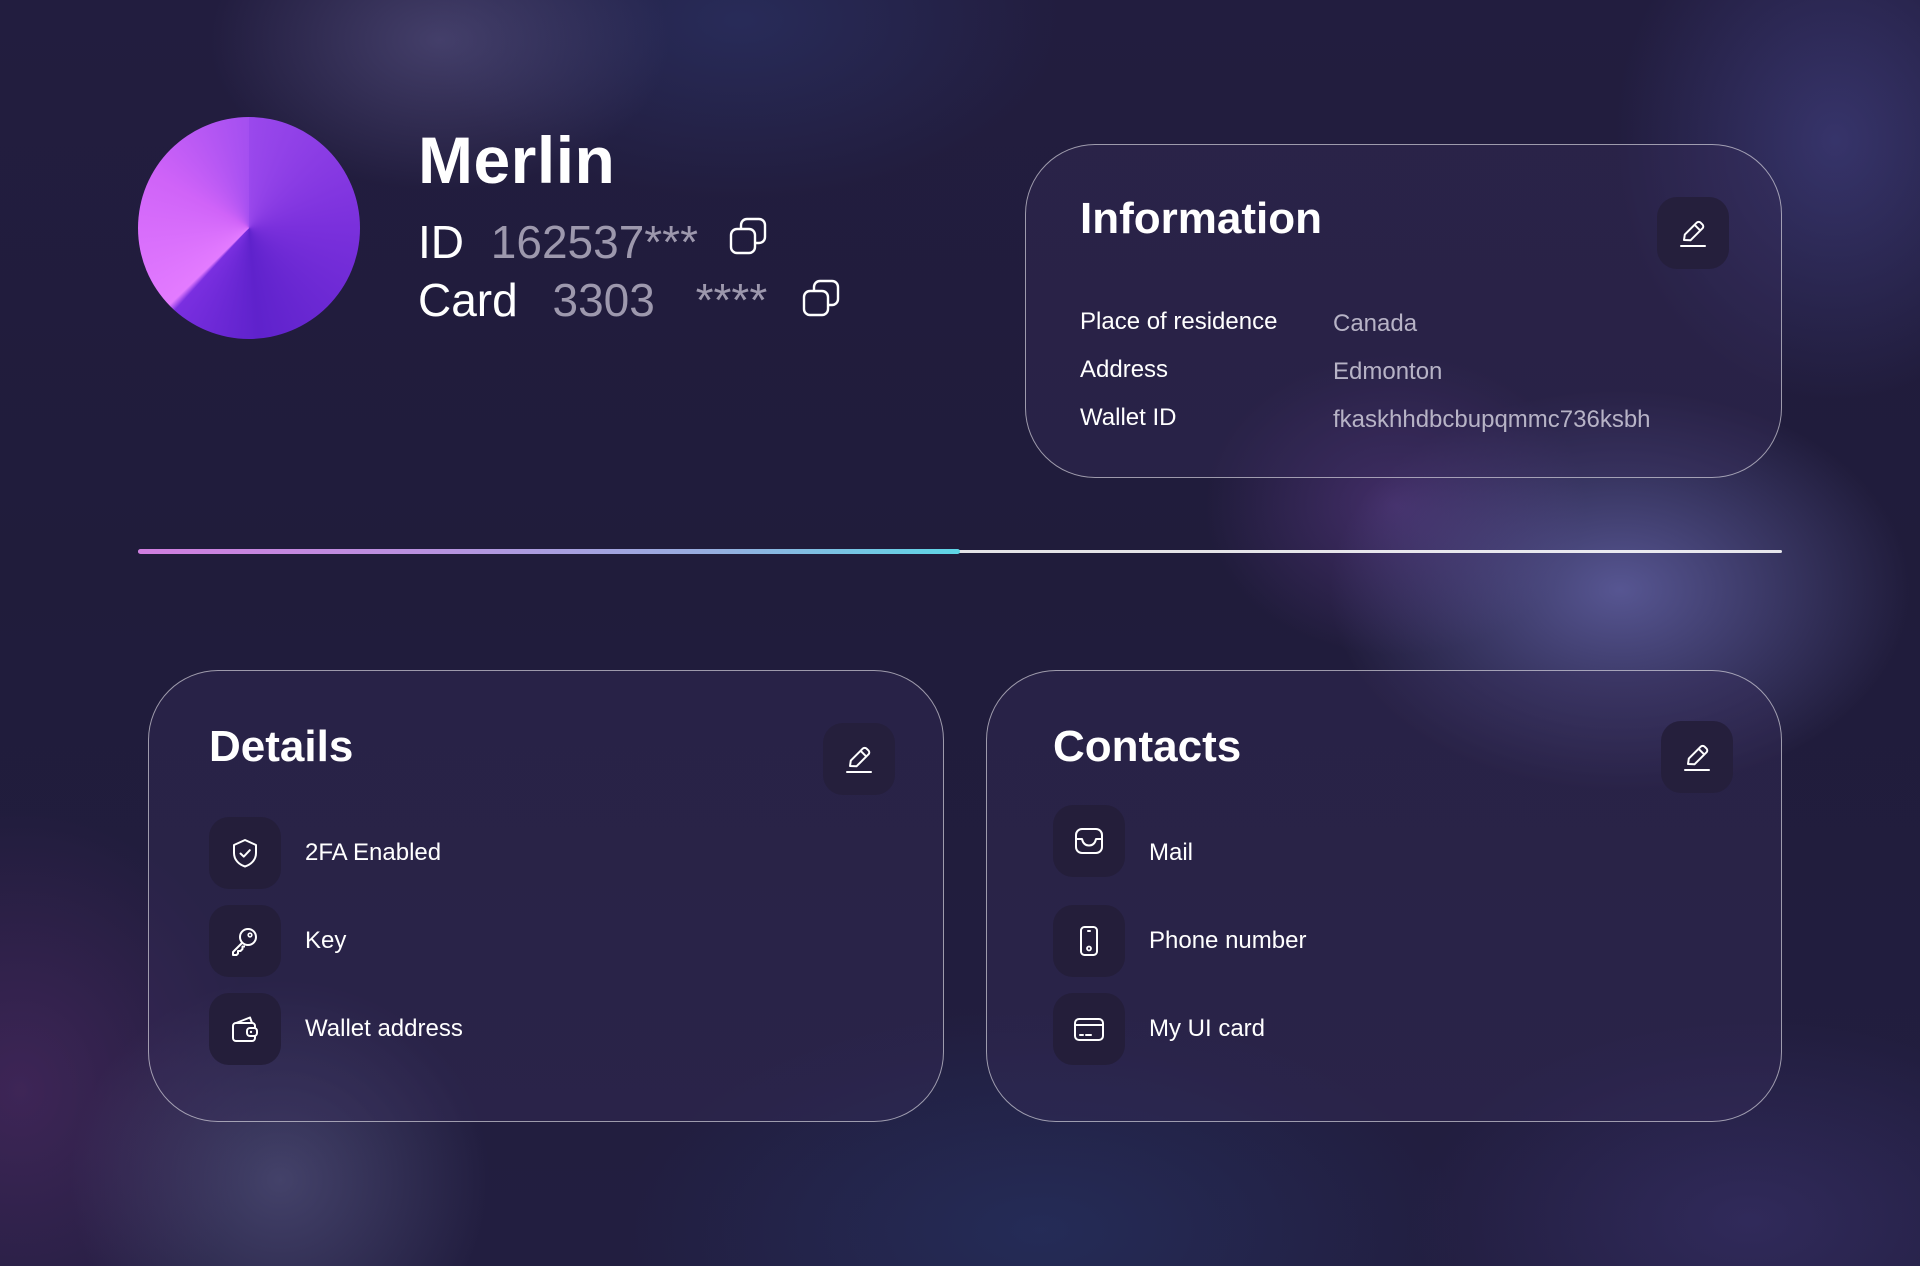 This screenshot has width=1920, height=1266. I want to click on copy-card-button, so click(821, 298).